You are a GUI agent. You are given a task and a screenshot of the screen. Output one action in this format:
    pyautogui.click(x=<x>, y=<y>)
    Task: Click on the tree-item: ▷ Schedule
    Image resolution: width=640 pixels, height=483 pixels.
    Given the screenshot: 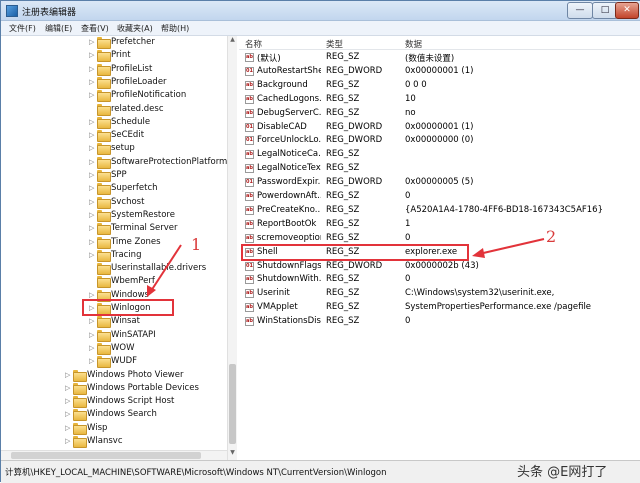 What is the action you would take?
    pyautogui.click(x=116, y=122)
    